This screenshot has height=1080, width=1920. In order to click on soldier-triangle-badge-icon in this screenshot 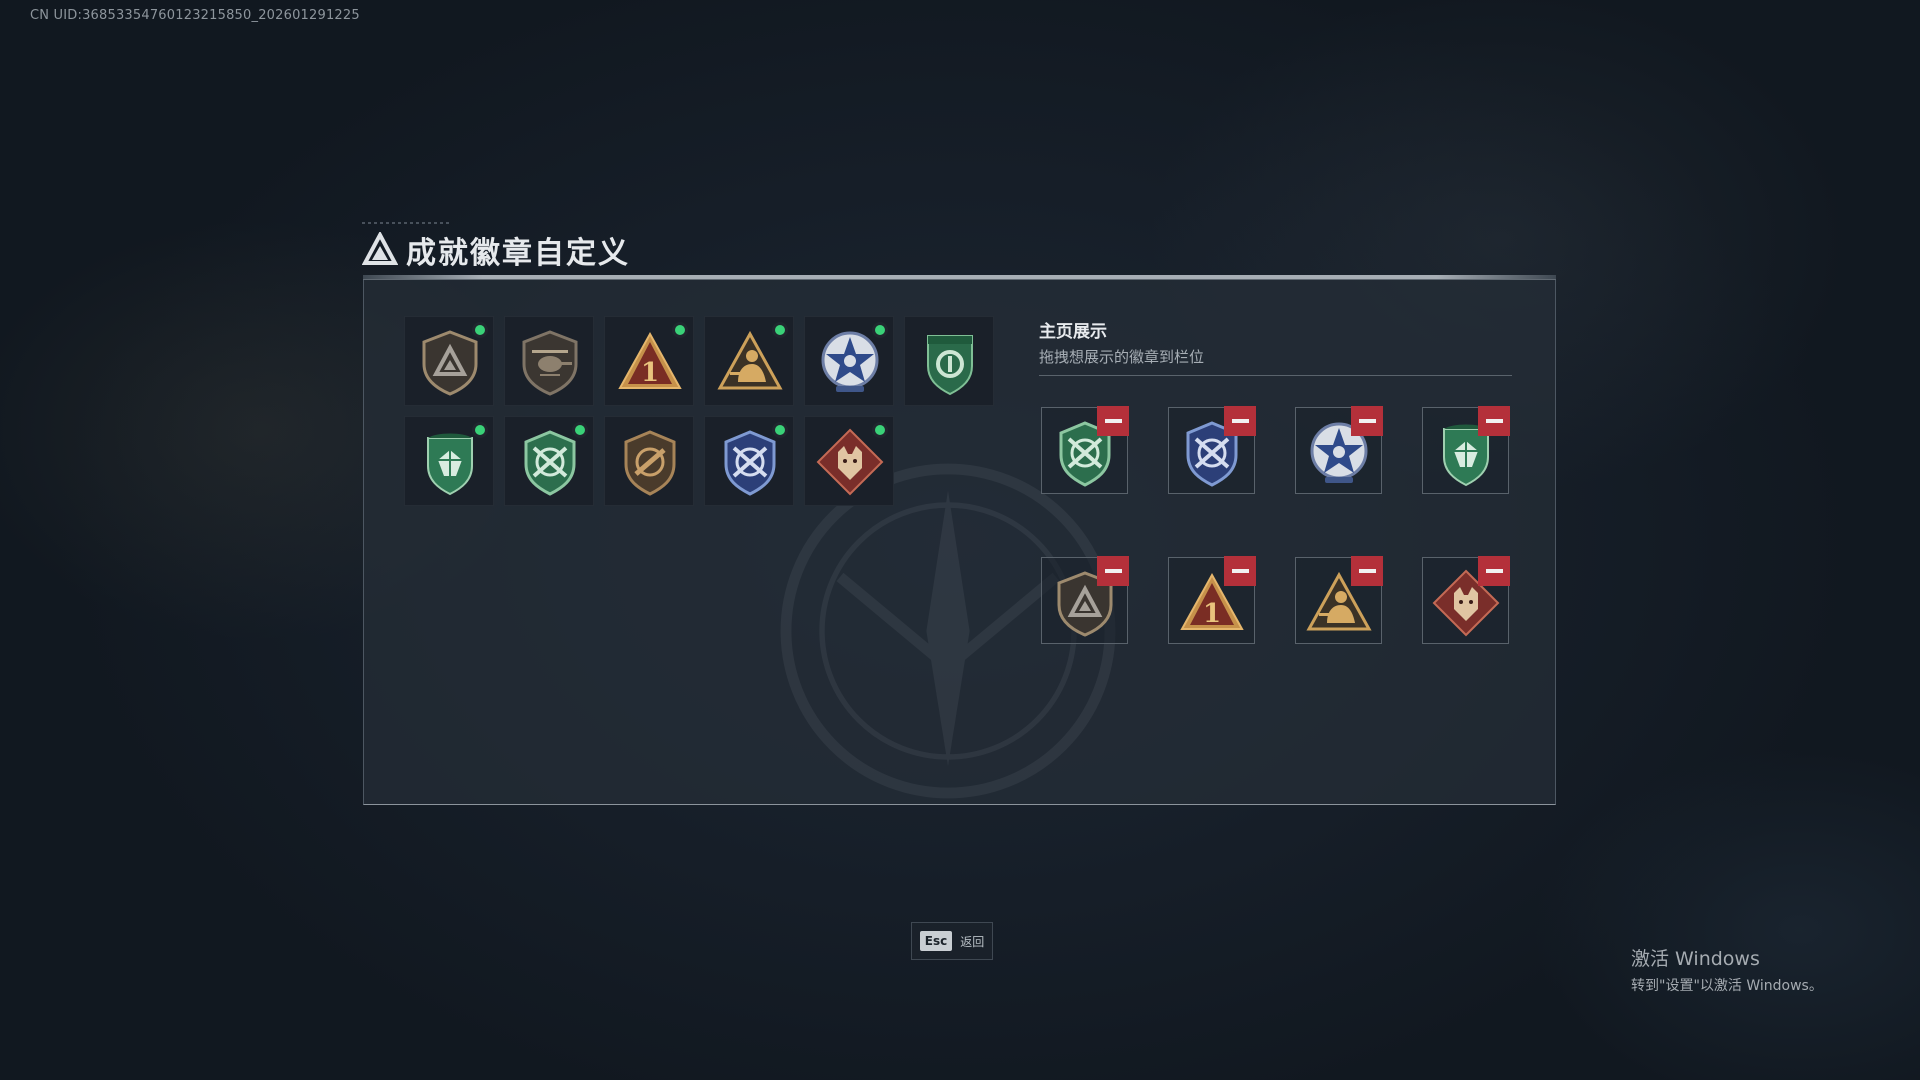, I will do `click(750, 360)`.